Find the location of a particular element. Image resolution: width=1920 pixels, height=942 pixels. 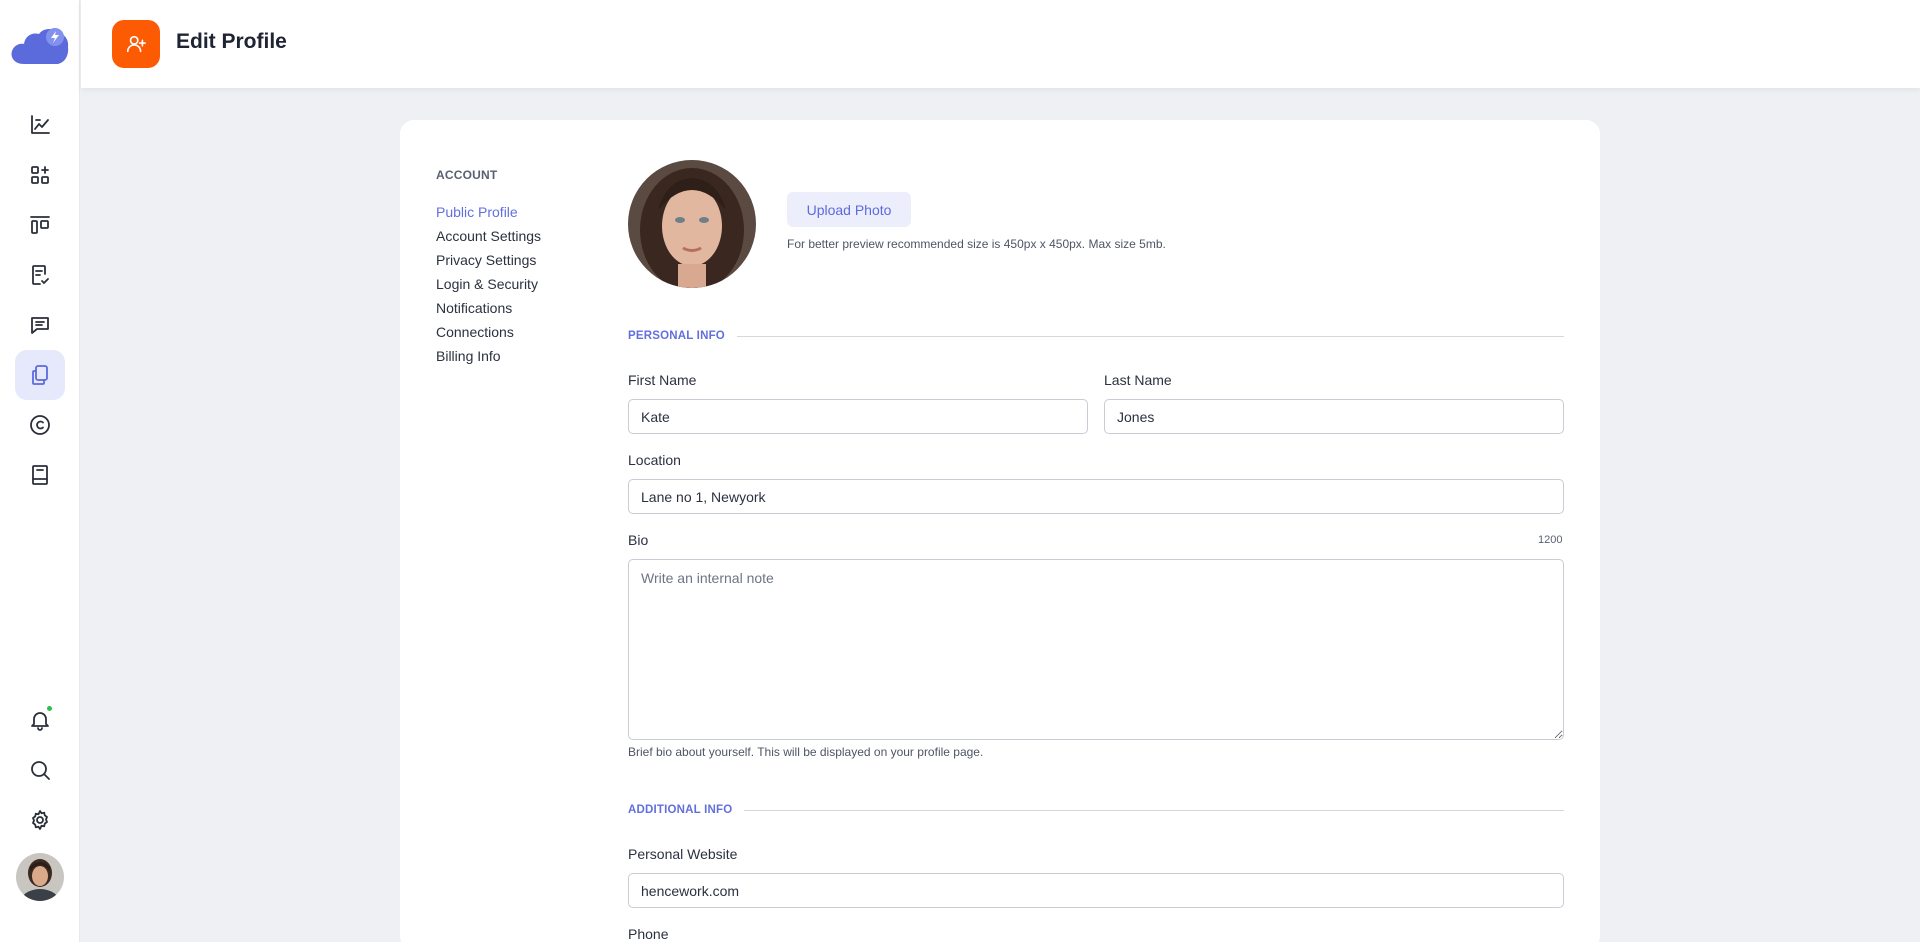

last-name-label: Last Name is located at coordinates (1138, 380).